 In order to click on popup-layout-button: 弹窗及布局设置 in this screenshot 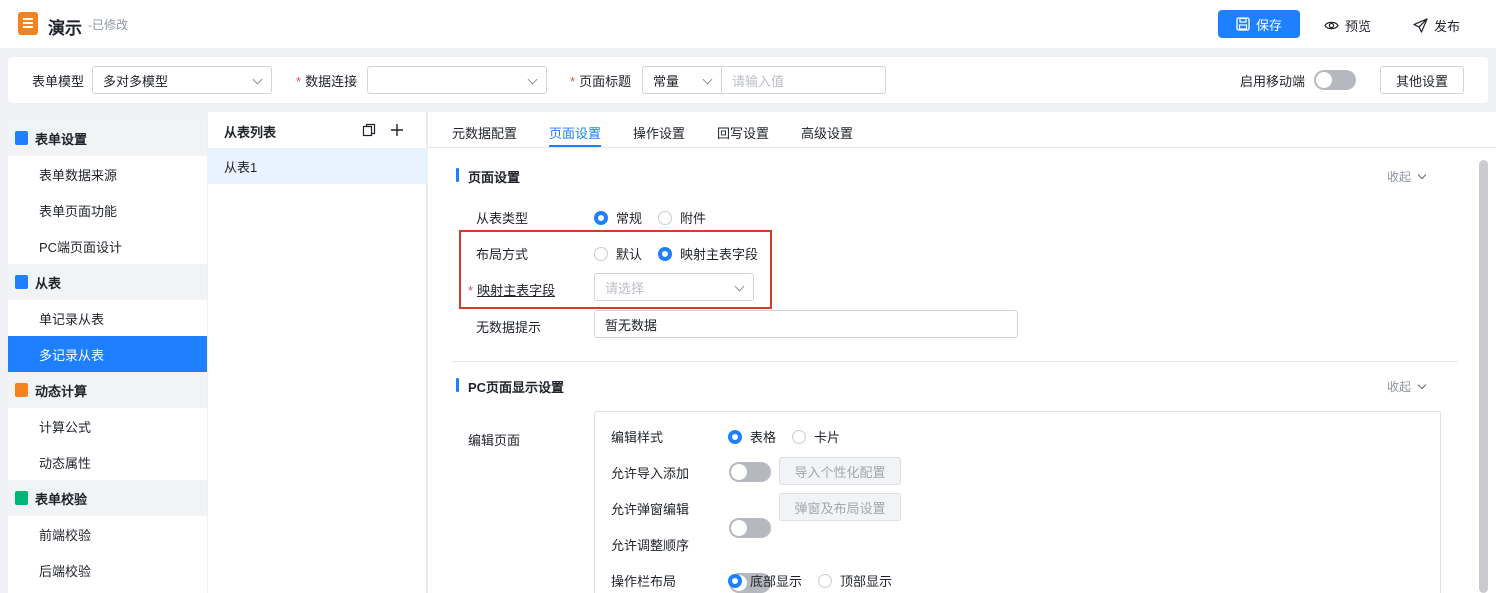, I will do `click(840, 507)`.